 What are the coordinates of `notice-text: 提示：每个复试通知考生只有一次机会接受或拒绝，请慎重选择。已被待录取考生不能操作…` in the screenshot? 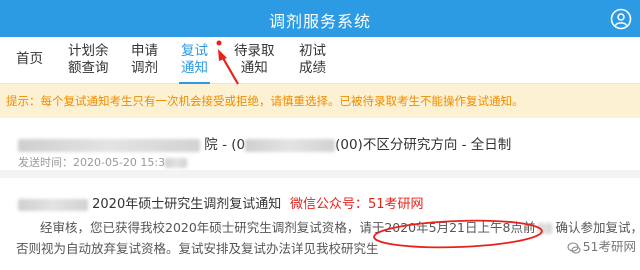 It's located at (265, 101).